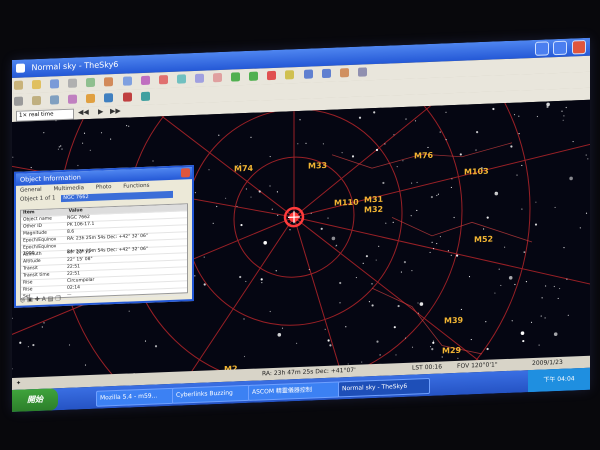 This screenshot has height=450, width=600. What do you see at coordinates (317, 166) in the screenshot?
I see `messier-label-m33: M33` at bounding box center [317, 166].